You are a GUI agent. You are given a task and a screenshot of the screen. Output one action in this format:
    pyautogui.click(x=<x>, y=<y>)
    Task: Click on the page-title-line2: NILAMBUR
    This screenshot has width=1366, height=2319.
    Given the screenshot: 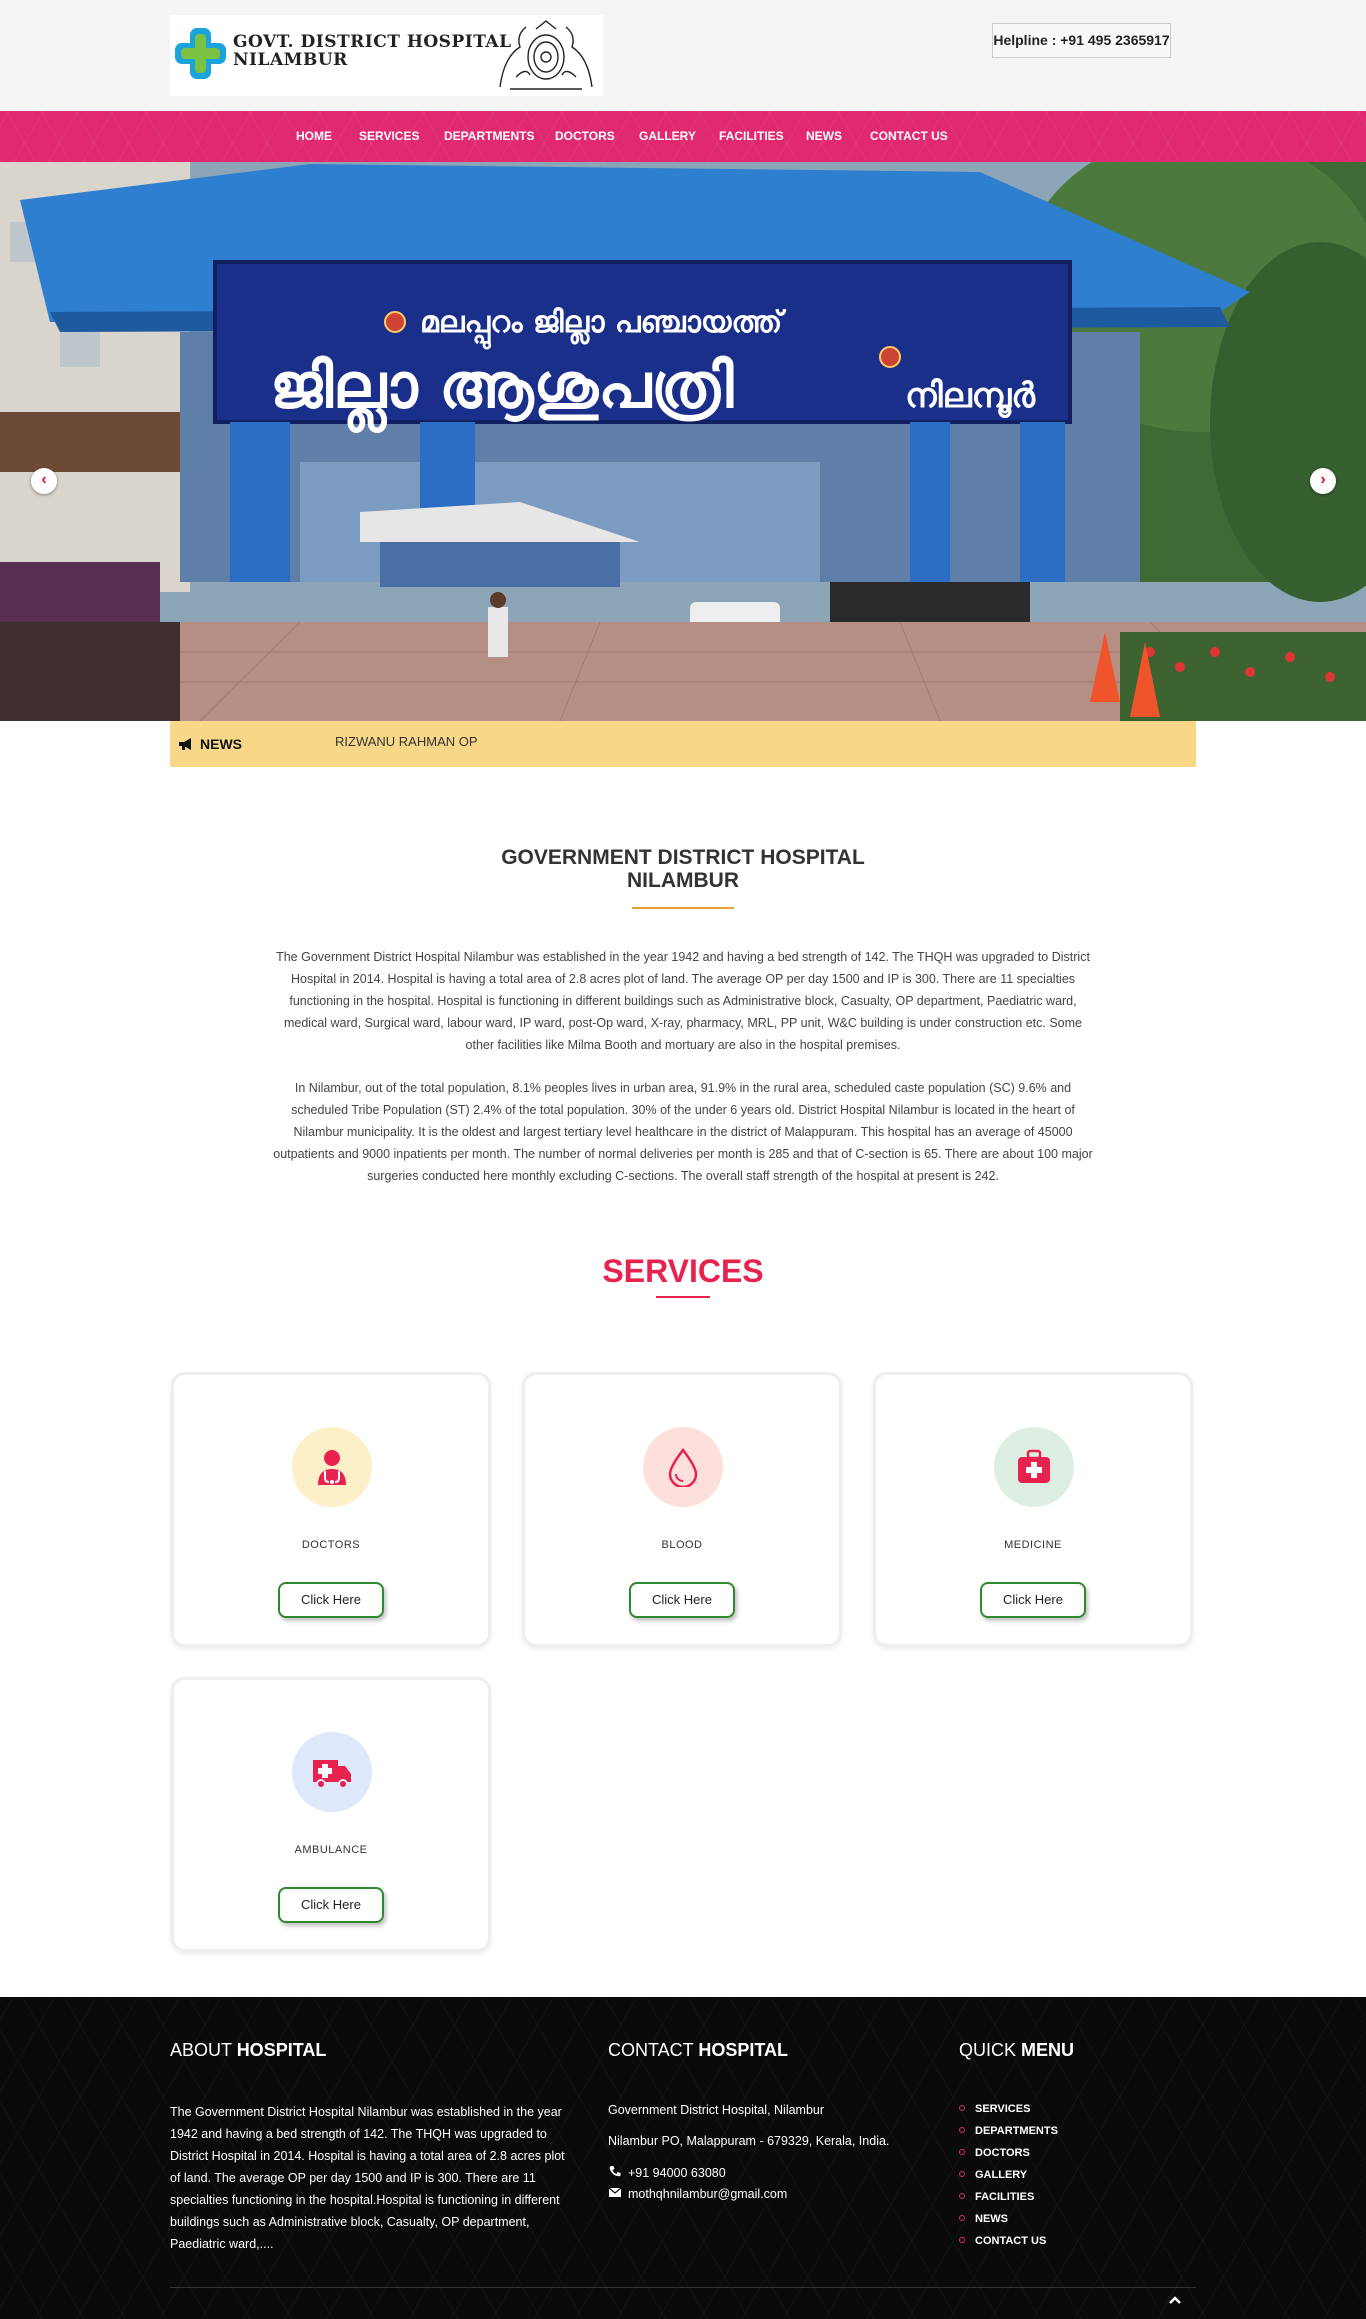 What is the action you would take?
    pyautogui.click(x=683, y=880)
    